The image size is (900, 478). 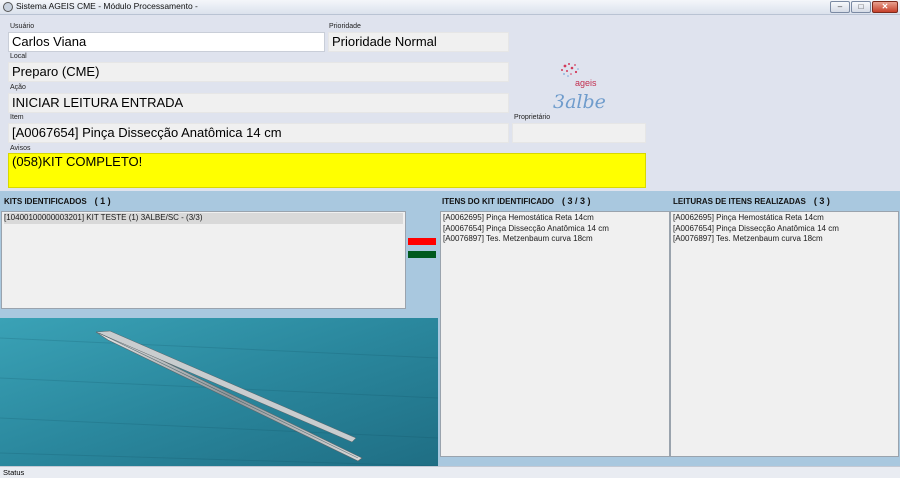 I want to click on logo-sub-text: 3albe, so click(x=579, y=102).